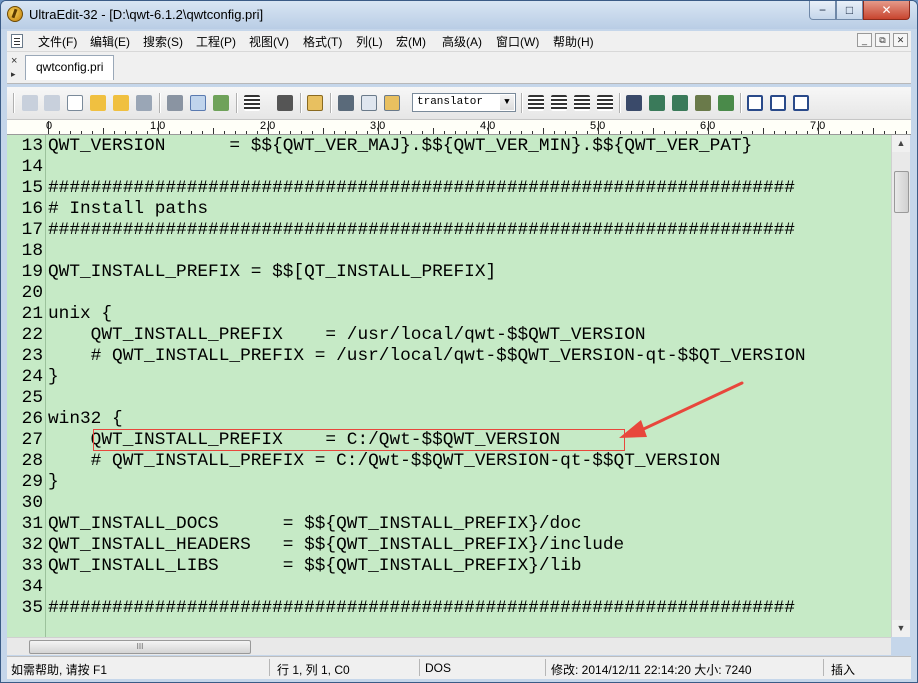 The width and height of the screenshot is (918, 683). Describe the element at coordinates (110, 41) in the screenshot. I see `menu-edit: 编辑(E)` at that location.